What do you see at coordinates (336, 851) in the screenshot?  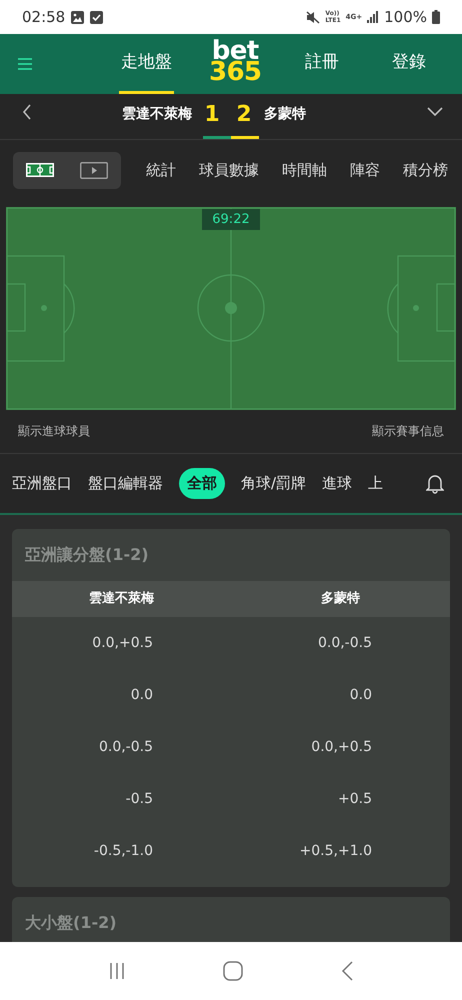 I see `handicap-odds: +0.5,+1.0` at bounding box center [336, 851].